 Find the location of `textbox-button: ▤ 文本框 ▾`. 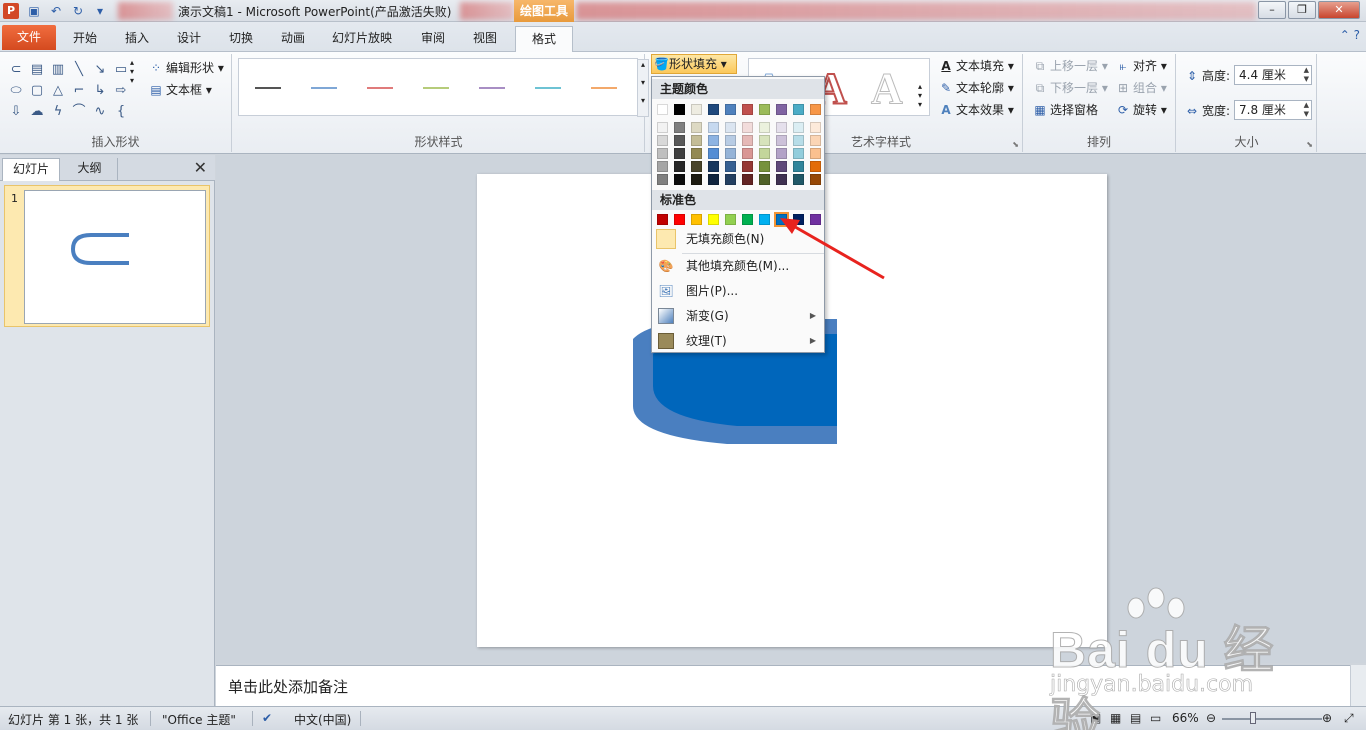

textbox-button: ▤ 文本框 ▾ is located at coordinates (180, 89).